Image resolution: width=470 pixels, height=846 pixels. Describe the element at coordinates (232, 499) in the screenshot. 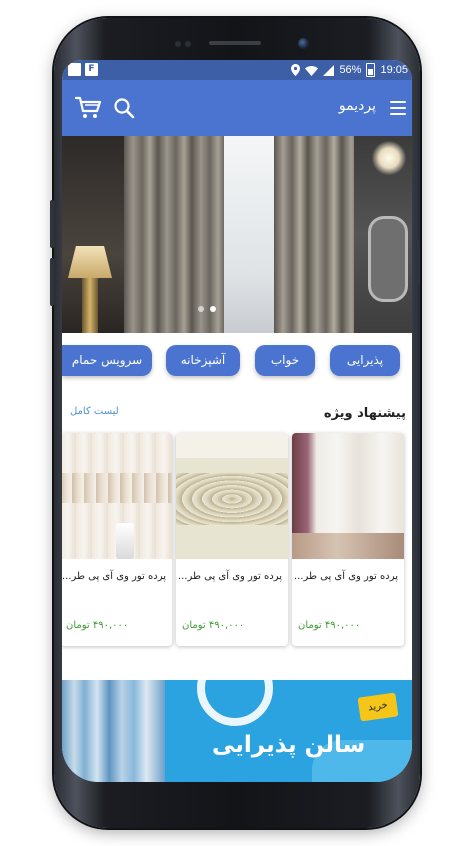

I see `product-image-pattern` at that location.